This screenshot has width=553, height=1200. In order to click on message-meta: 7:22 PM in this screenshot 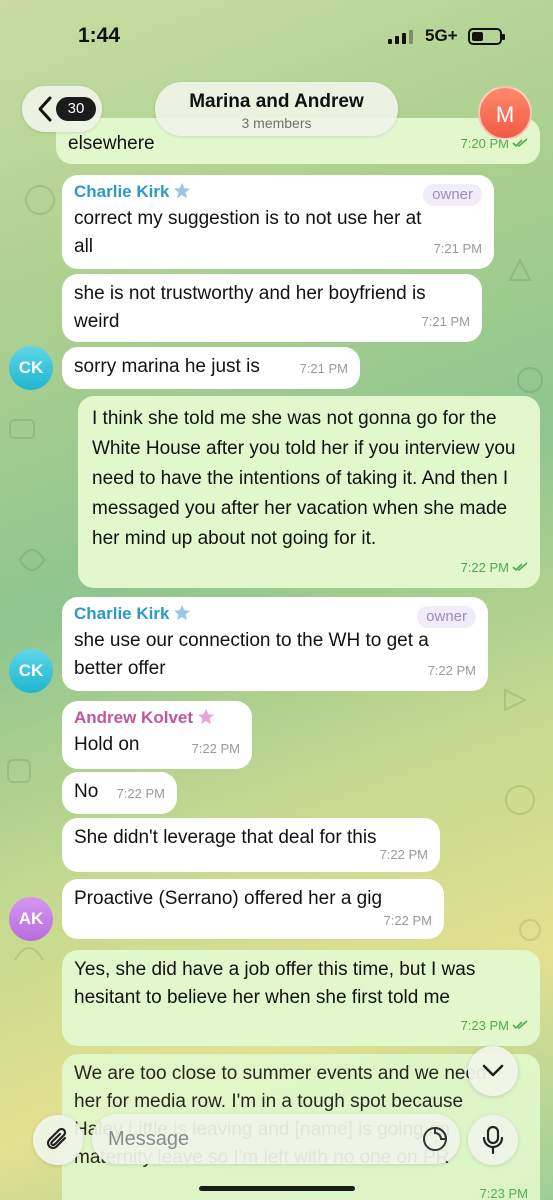, I will do `click(494, 568)`.